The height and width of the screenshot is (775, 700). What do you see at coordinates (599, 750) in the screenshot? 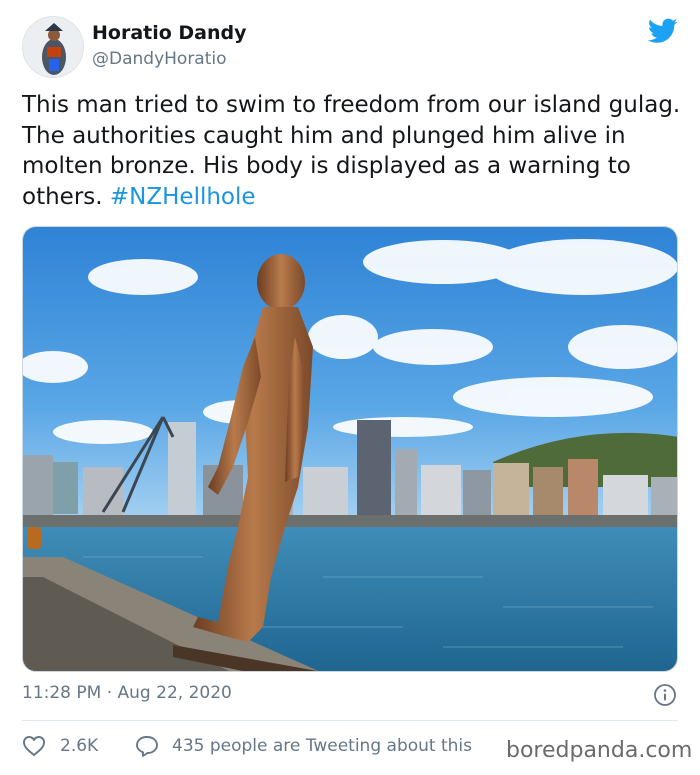
I see `watermark: boredpanda.com` at bounding box center [599, 750].